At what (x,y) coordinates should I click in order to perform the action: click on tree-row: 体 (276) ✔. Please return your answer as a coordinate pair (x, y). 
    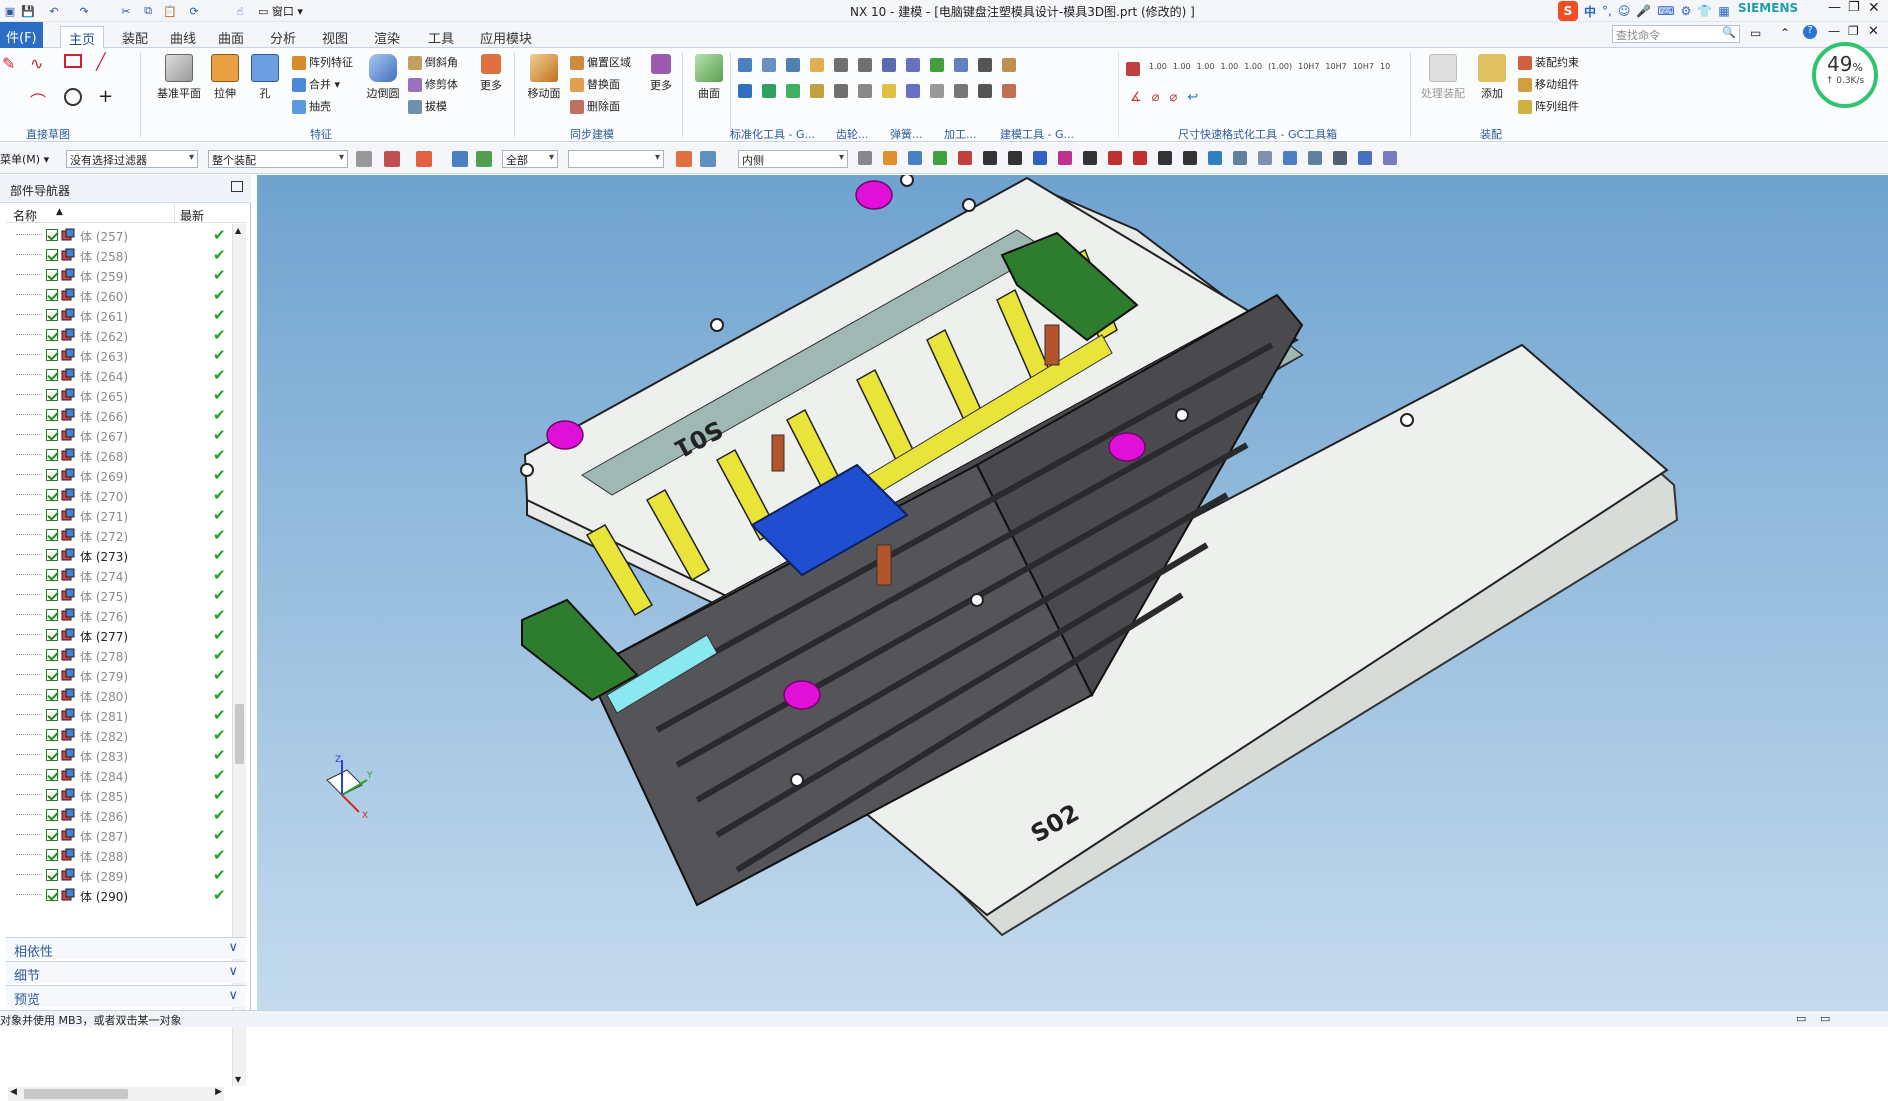
    Looking at the image, I should click on (122, 615).